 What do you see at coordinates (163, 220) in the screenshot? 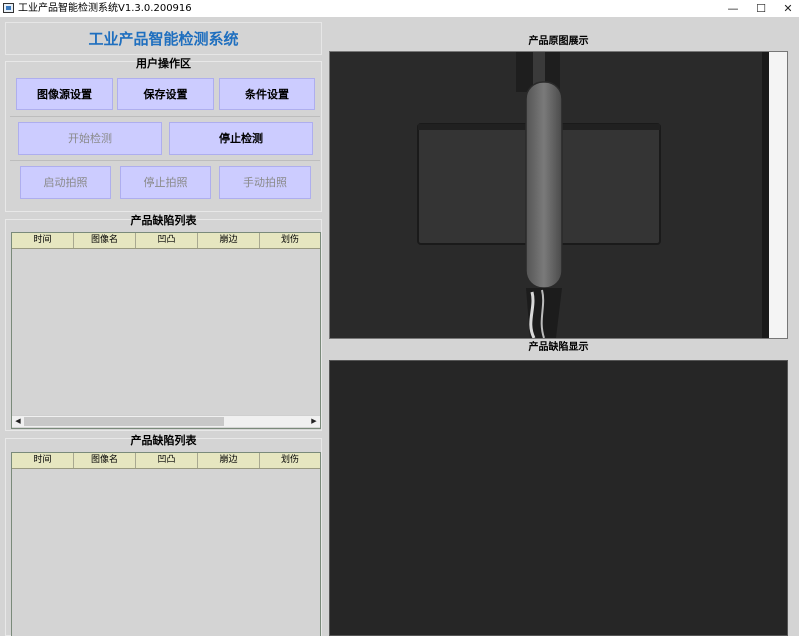
I see `defect-list-title-top: 产品缺陷列表` at bounding box center [163, 220].